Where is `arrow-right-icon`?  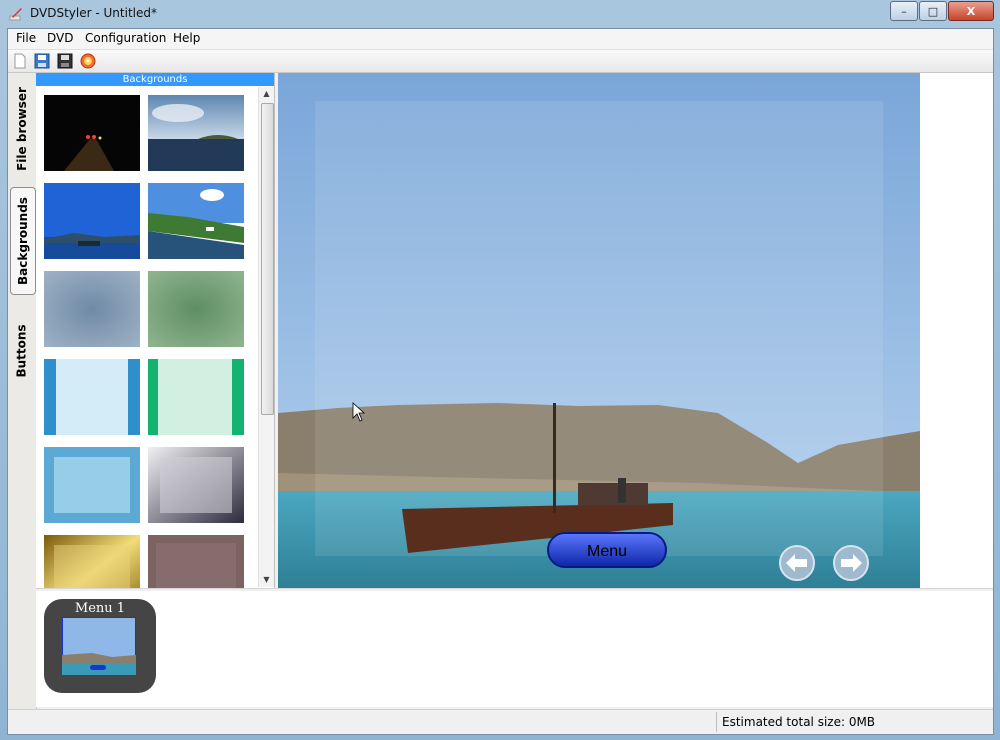 arrow-right-icon is located at coordinates (851, 563).